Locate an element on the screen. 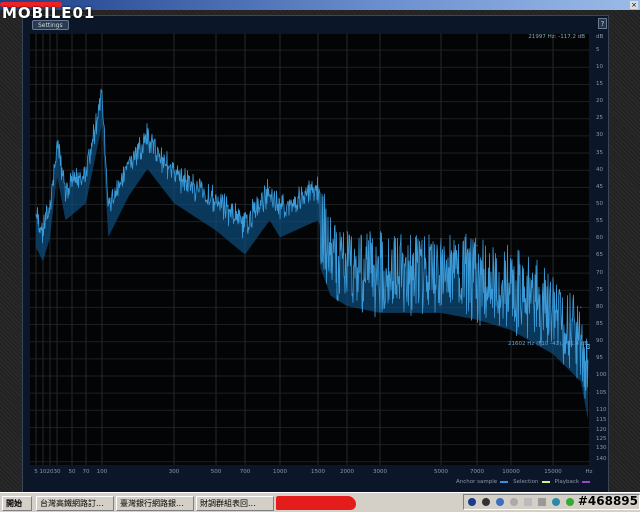  legend-label: Playback is located at coordinates (567, 482).